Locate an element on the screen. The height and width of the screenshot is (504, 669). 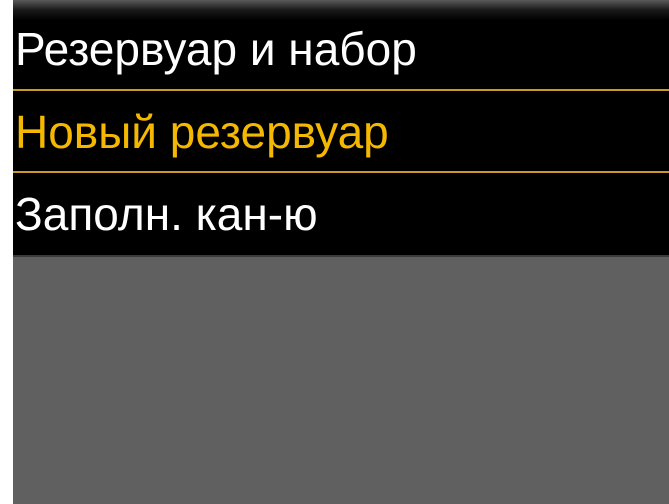
screen-title: Резервуар и набор is located at coordinates (216, 49).